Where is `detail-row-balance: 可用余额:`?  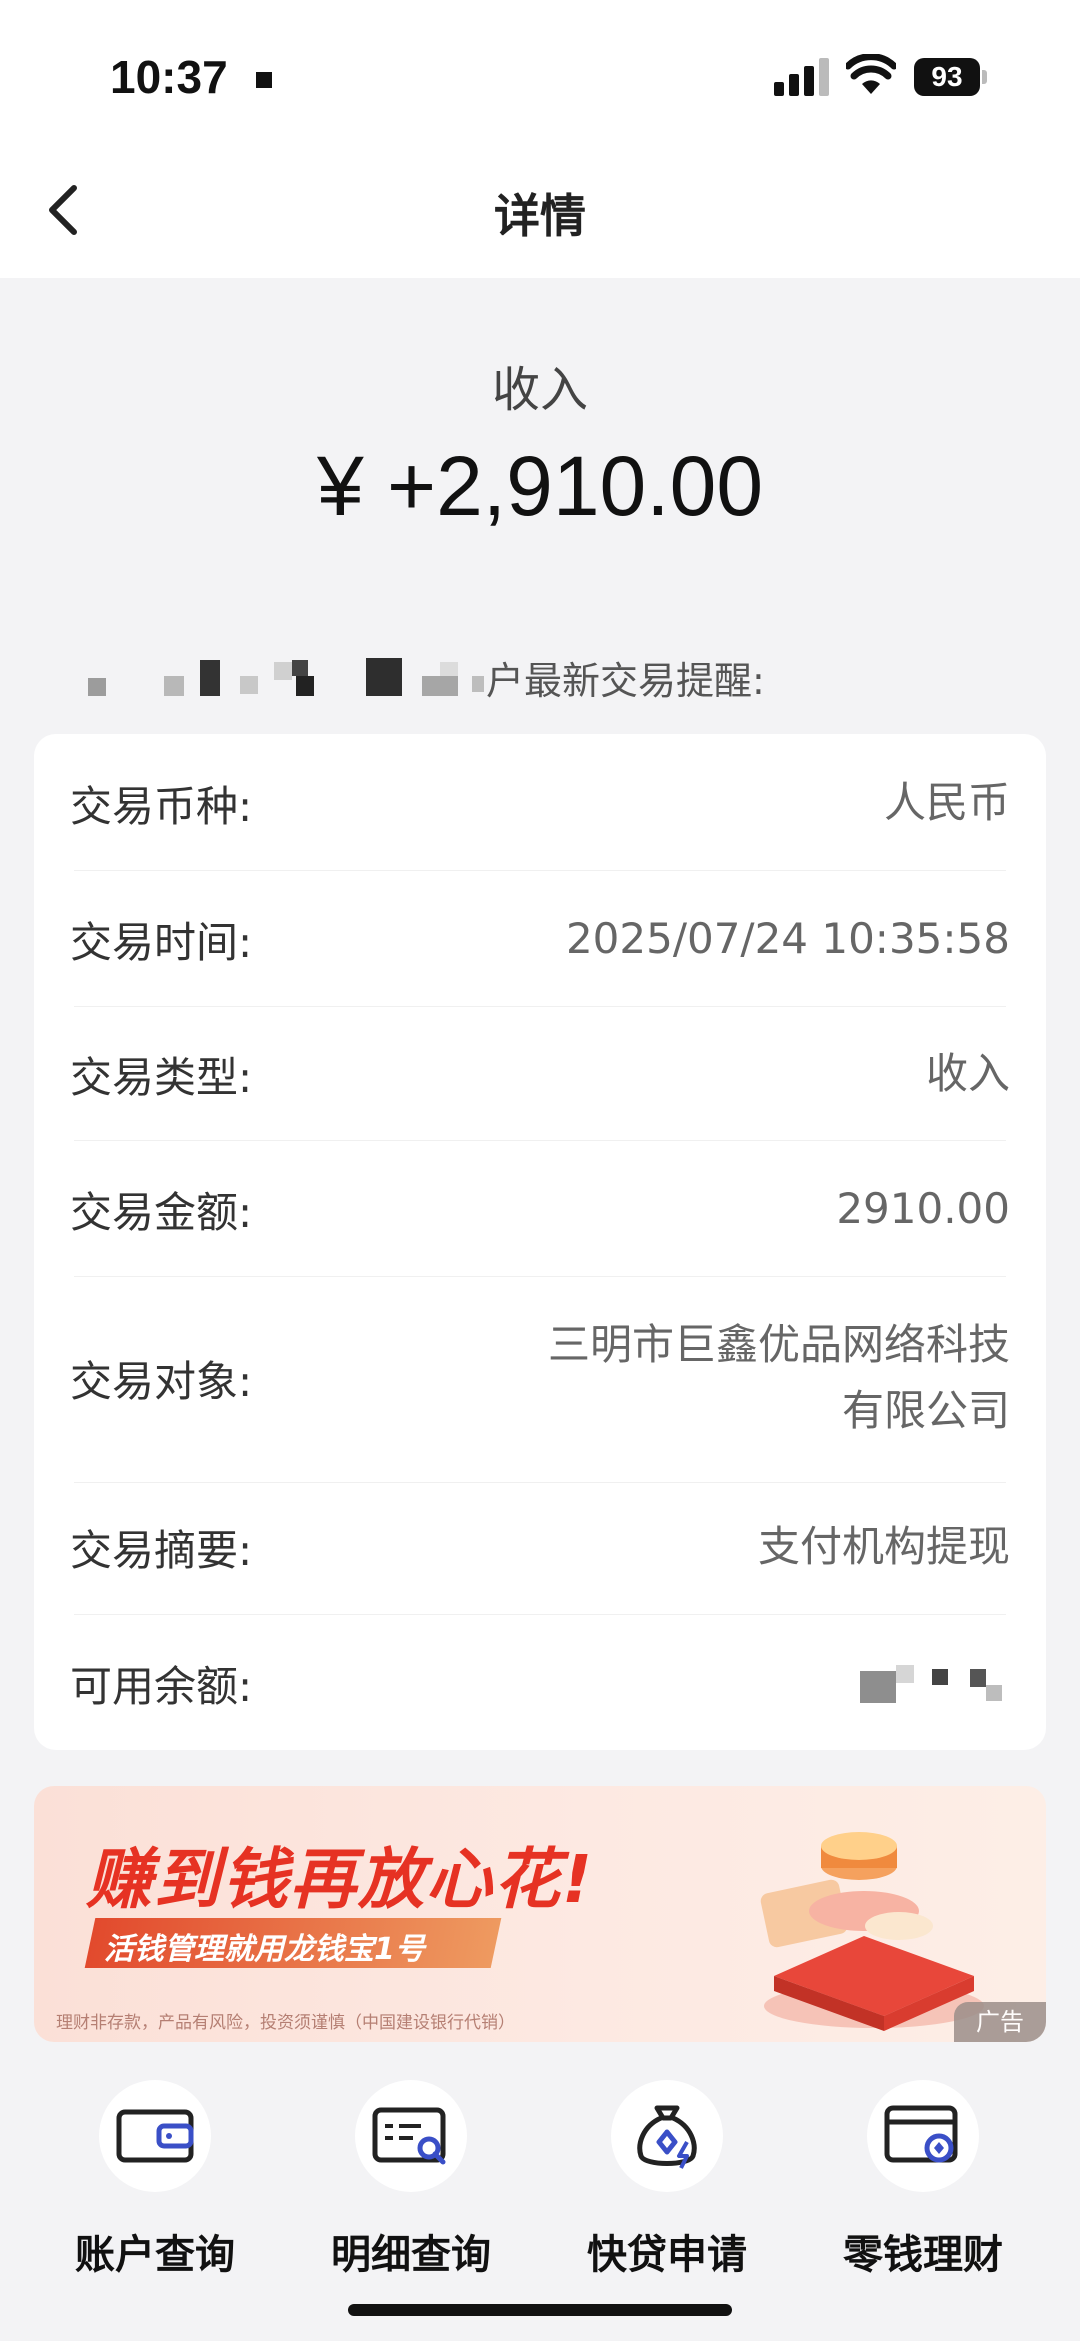
detail-row-balance: 可用余额: is located at coordinates (540, 1683).